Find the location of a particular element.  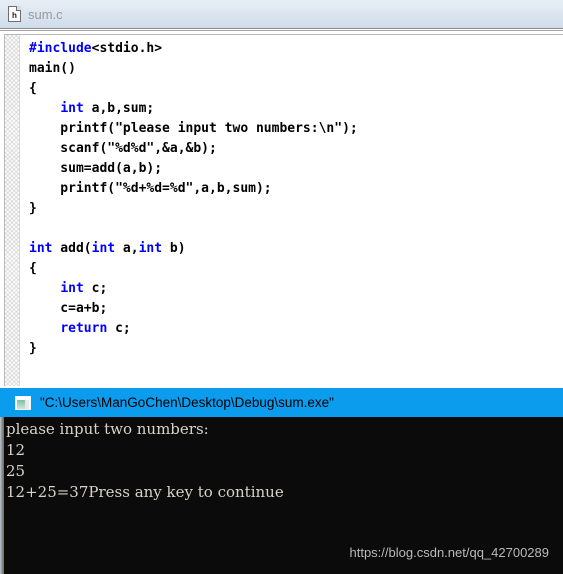

editor-tabstrip: h sum.c is located at coordinates (281, 14).